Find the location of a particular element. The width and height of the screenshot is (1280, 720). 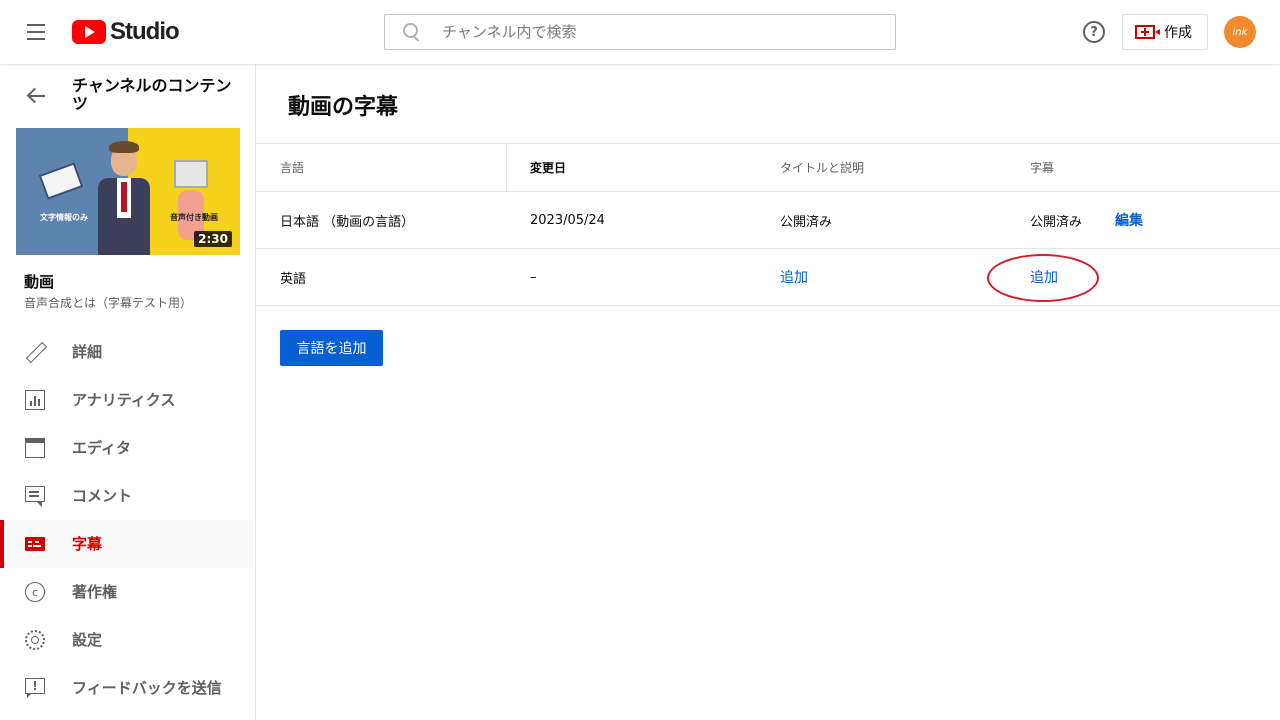

sidebar-item-label: コメント is located at coordinates (102, 496).